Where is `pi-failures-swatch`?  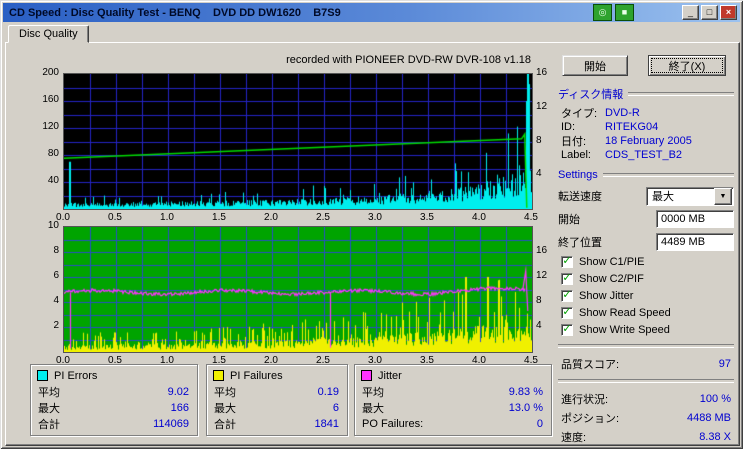
pi-failures-swatch is located at coordinates (218, 375).